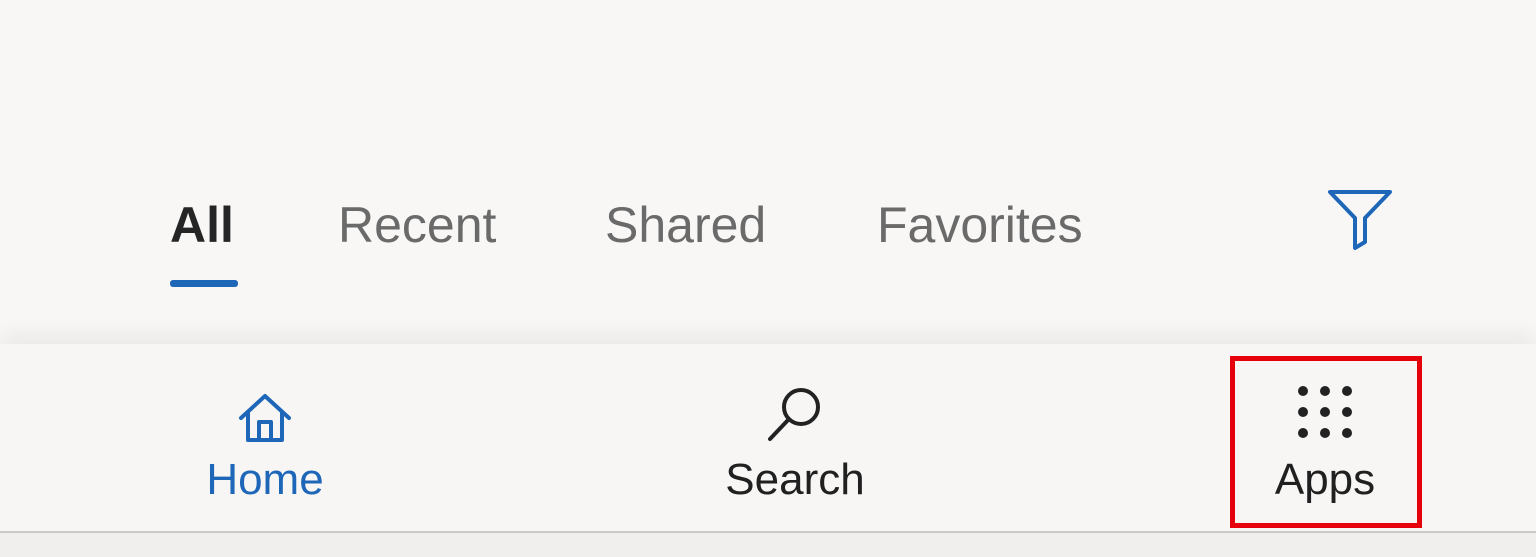  Describe the element at coordinates (1325, 479) in the screenshot. I see `nav-label-apps: Apps` at that location.